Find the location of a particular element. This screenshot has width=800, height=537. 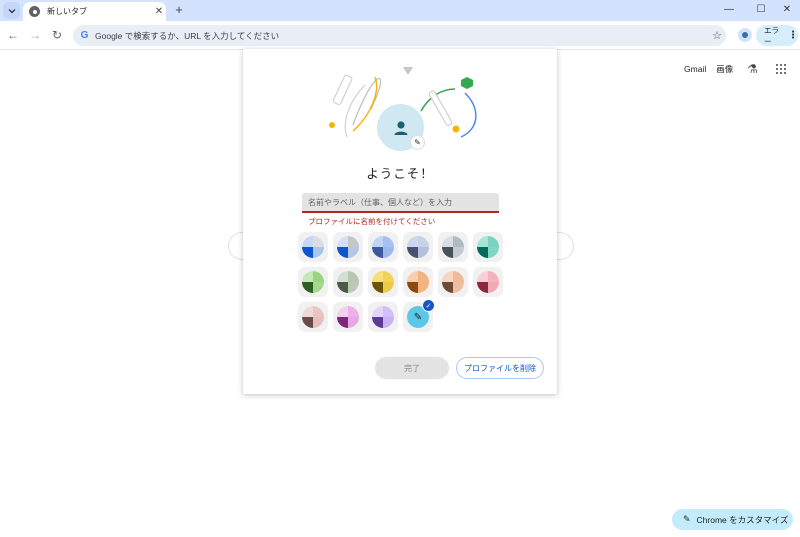

grid-icon is located at coordinates (781, 69).